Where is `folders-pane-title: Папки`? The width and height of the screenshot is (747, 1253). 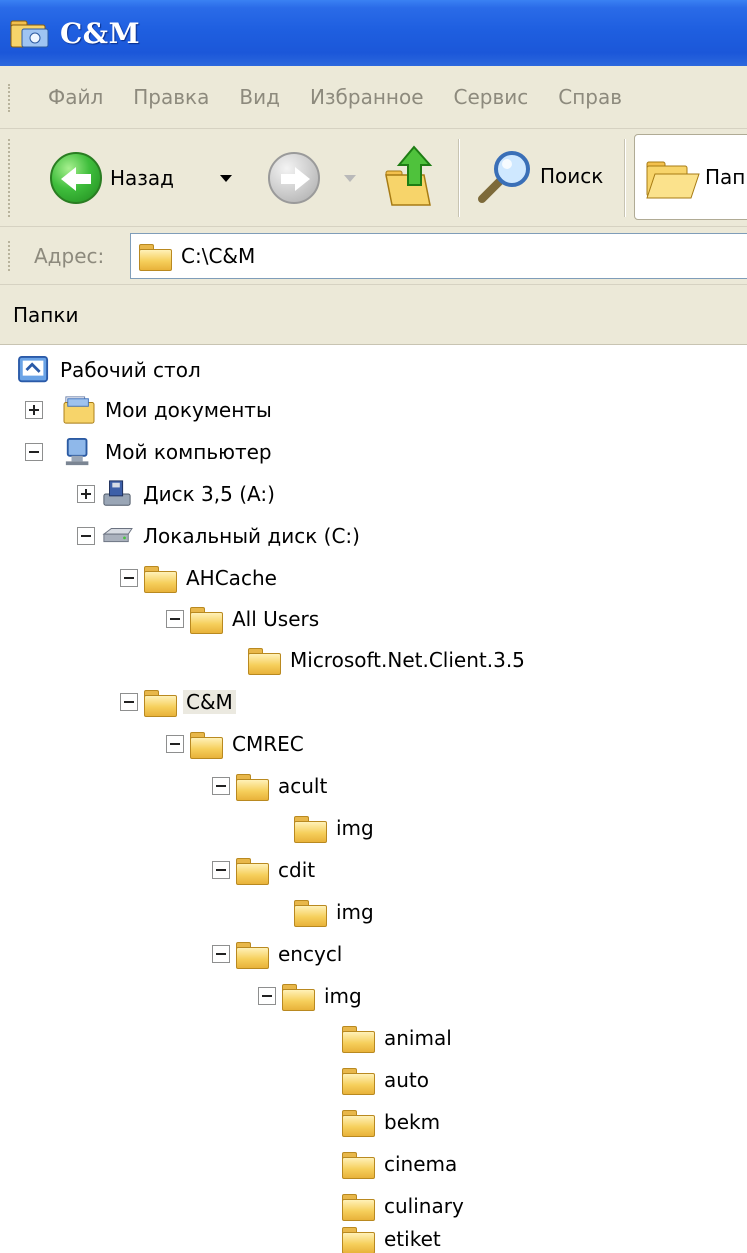
folders-pane-title: Папки is located at coordinates (46, 314).